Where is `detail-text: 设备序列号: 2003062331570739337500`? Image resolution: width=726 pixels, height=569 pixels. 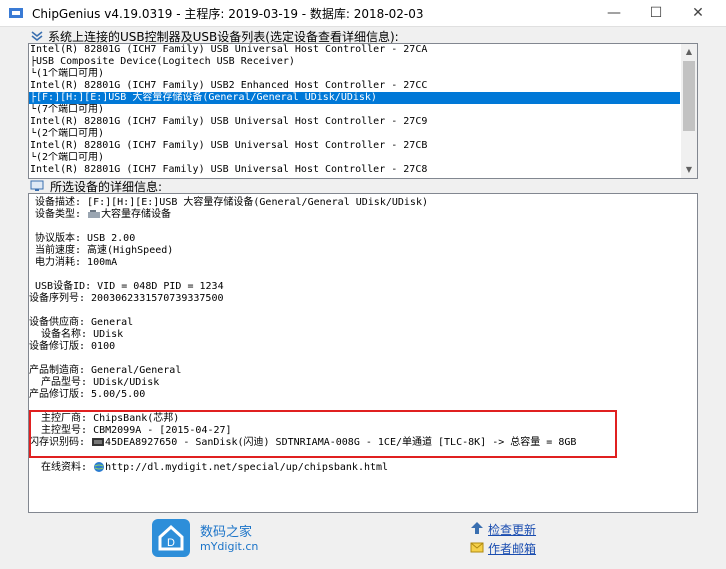
detail-text: 设备序列号: 2003062331570739337500 is located at coordinates (126, 298).